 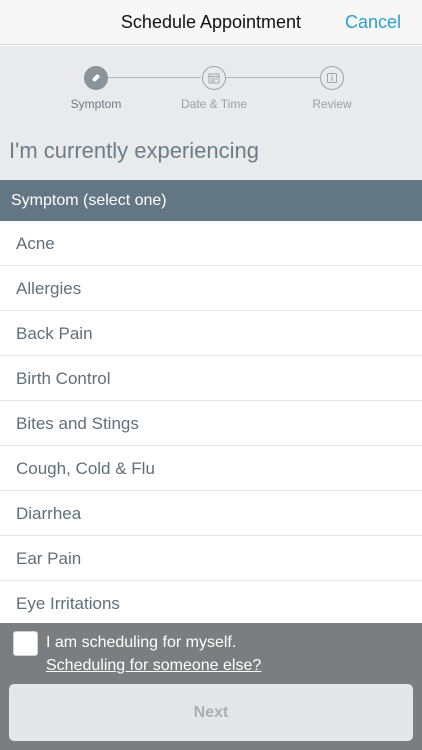 What do you see at coordinates (211, 288) in the screenshot?
I see `symptom-item: Allergies` at bounding box center [211, 288].